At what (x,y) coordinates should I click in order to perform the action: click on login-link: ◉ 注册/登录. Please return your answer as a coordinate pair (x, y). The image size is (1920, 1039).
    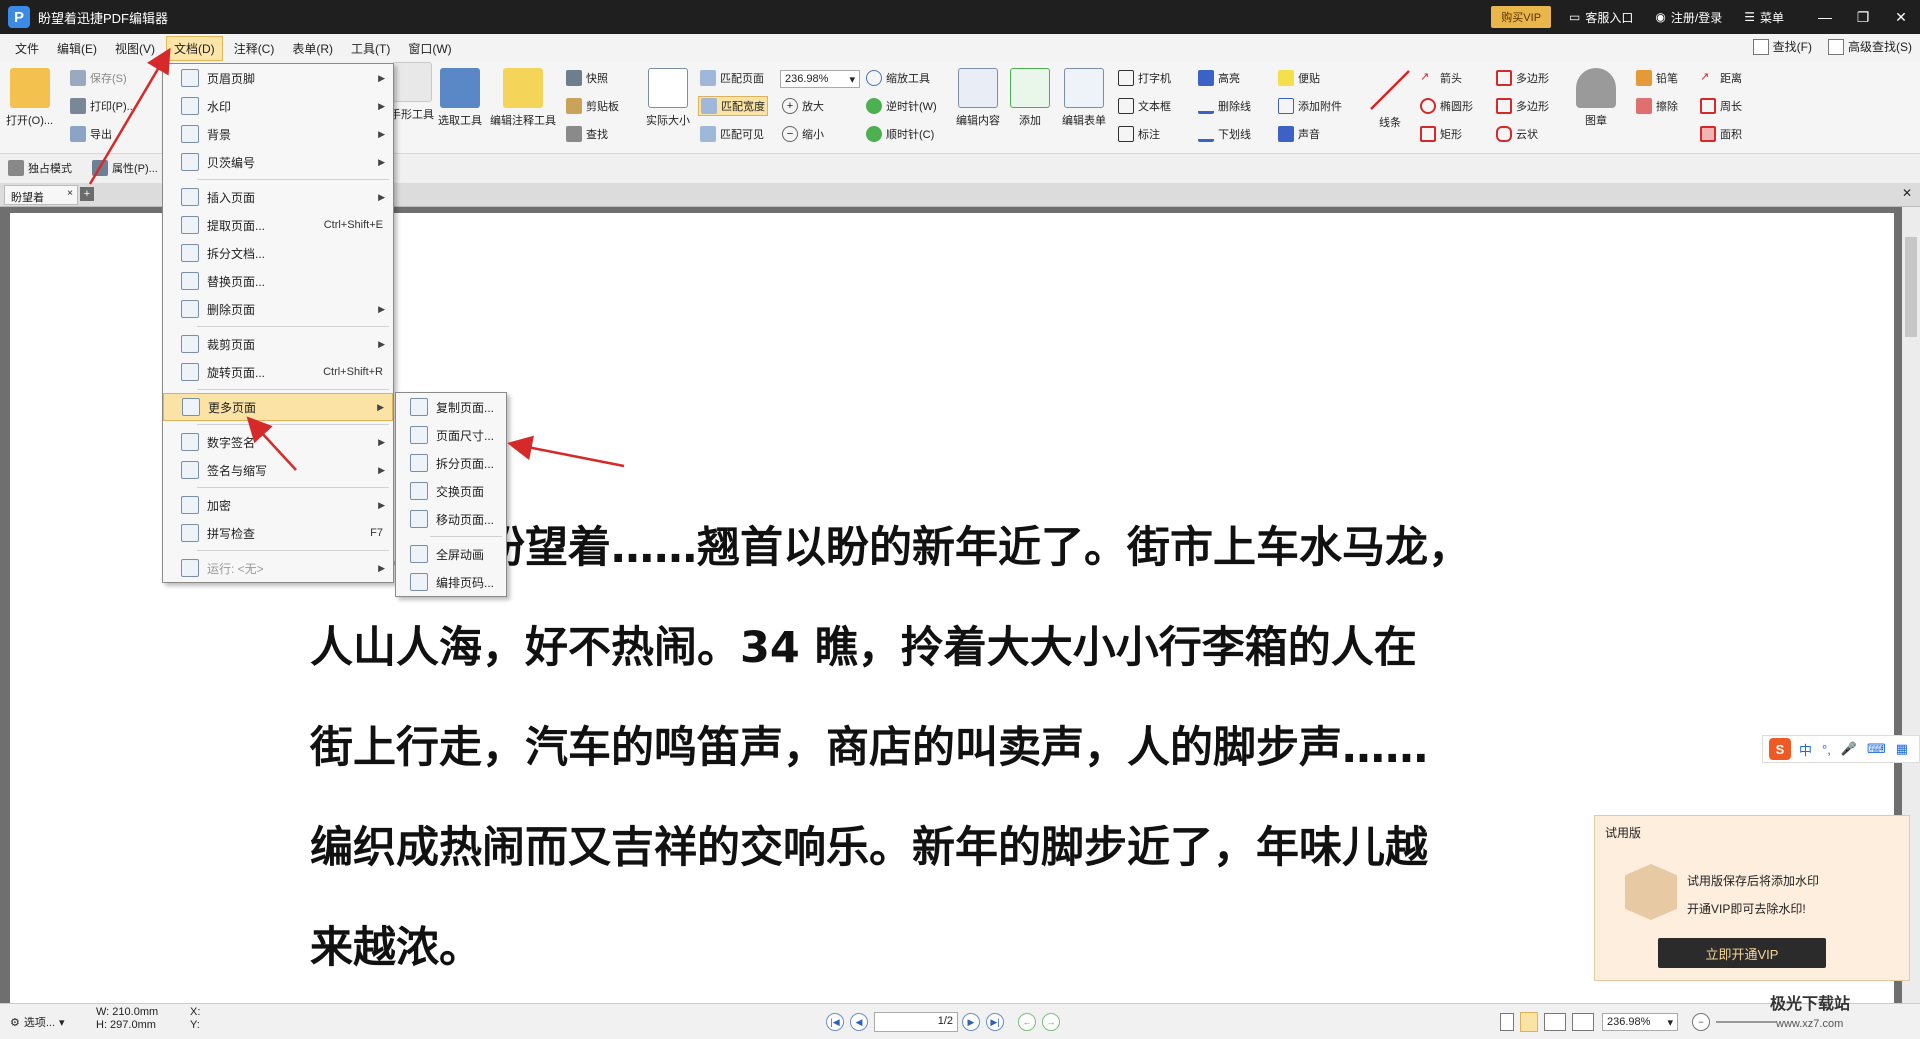
    Looking at the image, I should click on (1688, 17).